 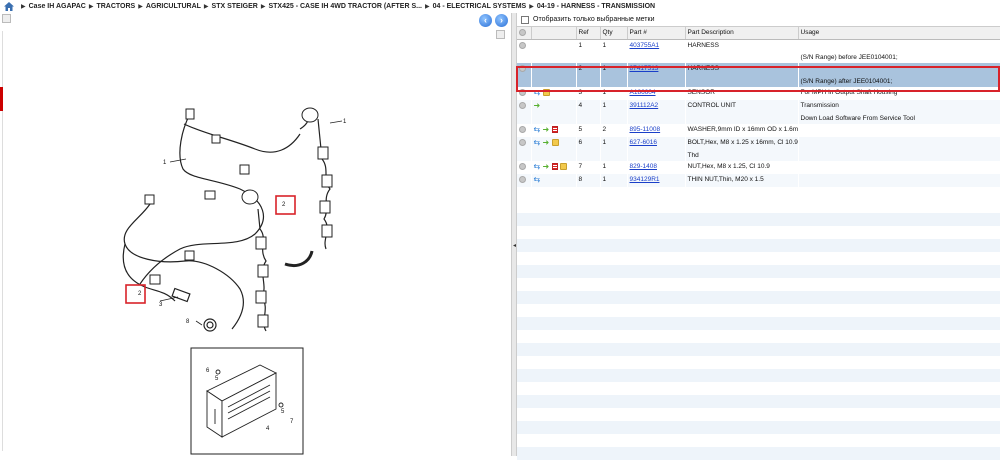 I want to click on row-part-number: 895-11008, so click(x=656, y=130).